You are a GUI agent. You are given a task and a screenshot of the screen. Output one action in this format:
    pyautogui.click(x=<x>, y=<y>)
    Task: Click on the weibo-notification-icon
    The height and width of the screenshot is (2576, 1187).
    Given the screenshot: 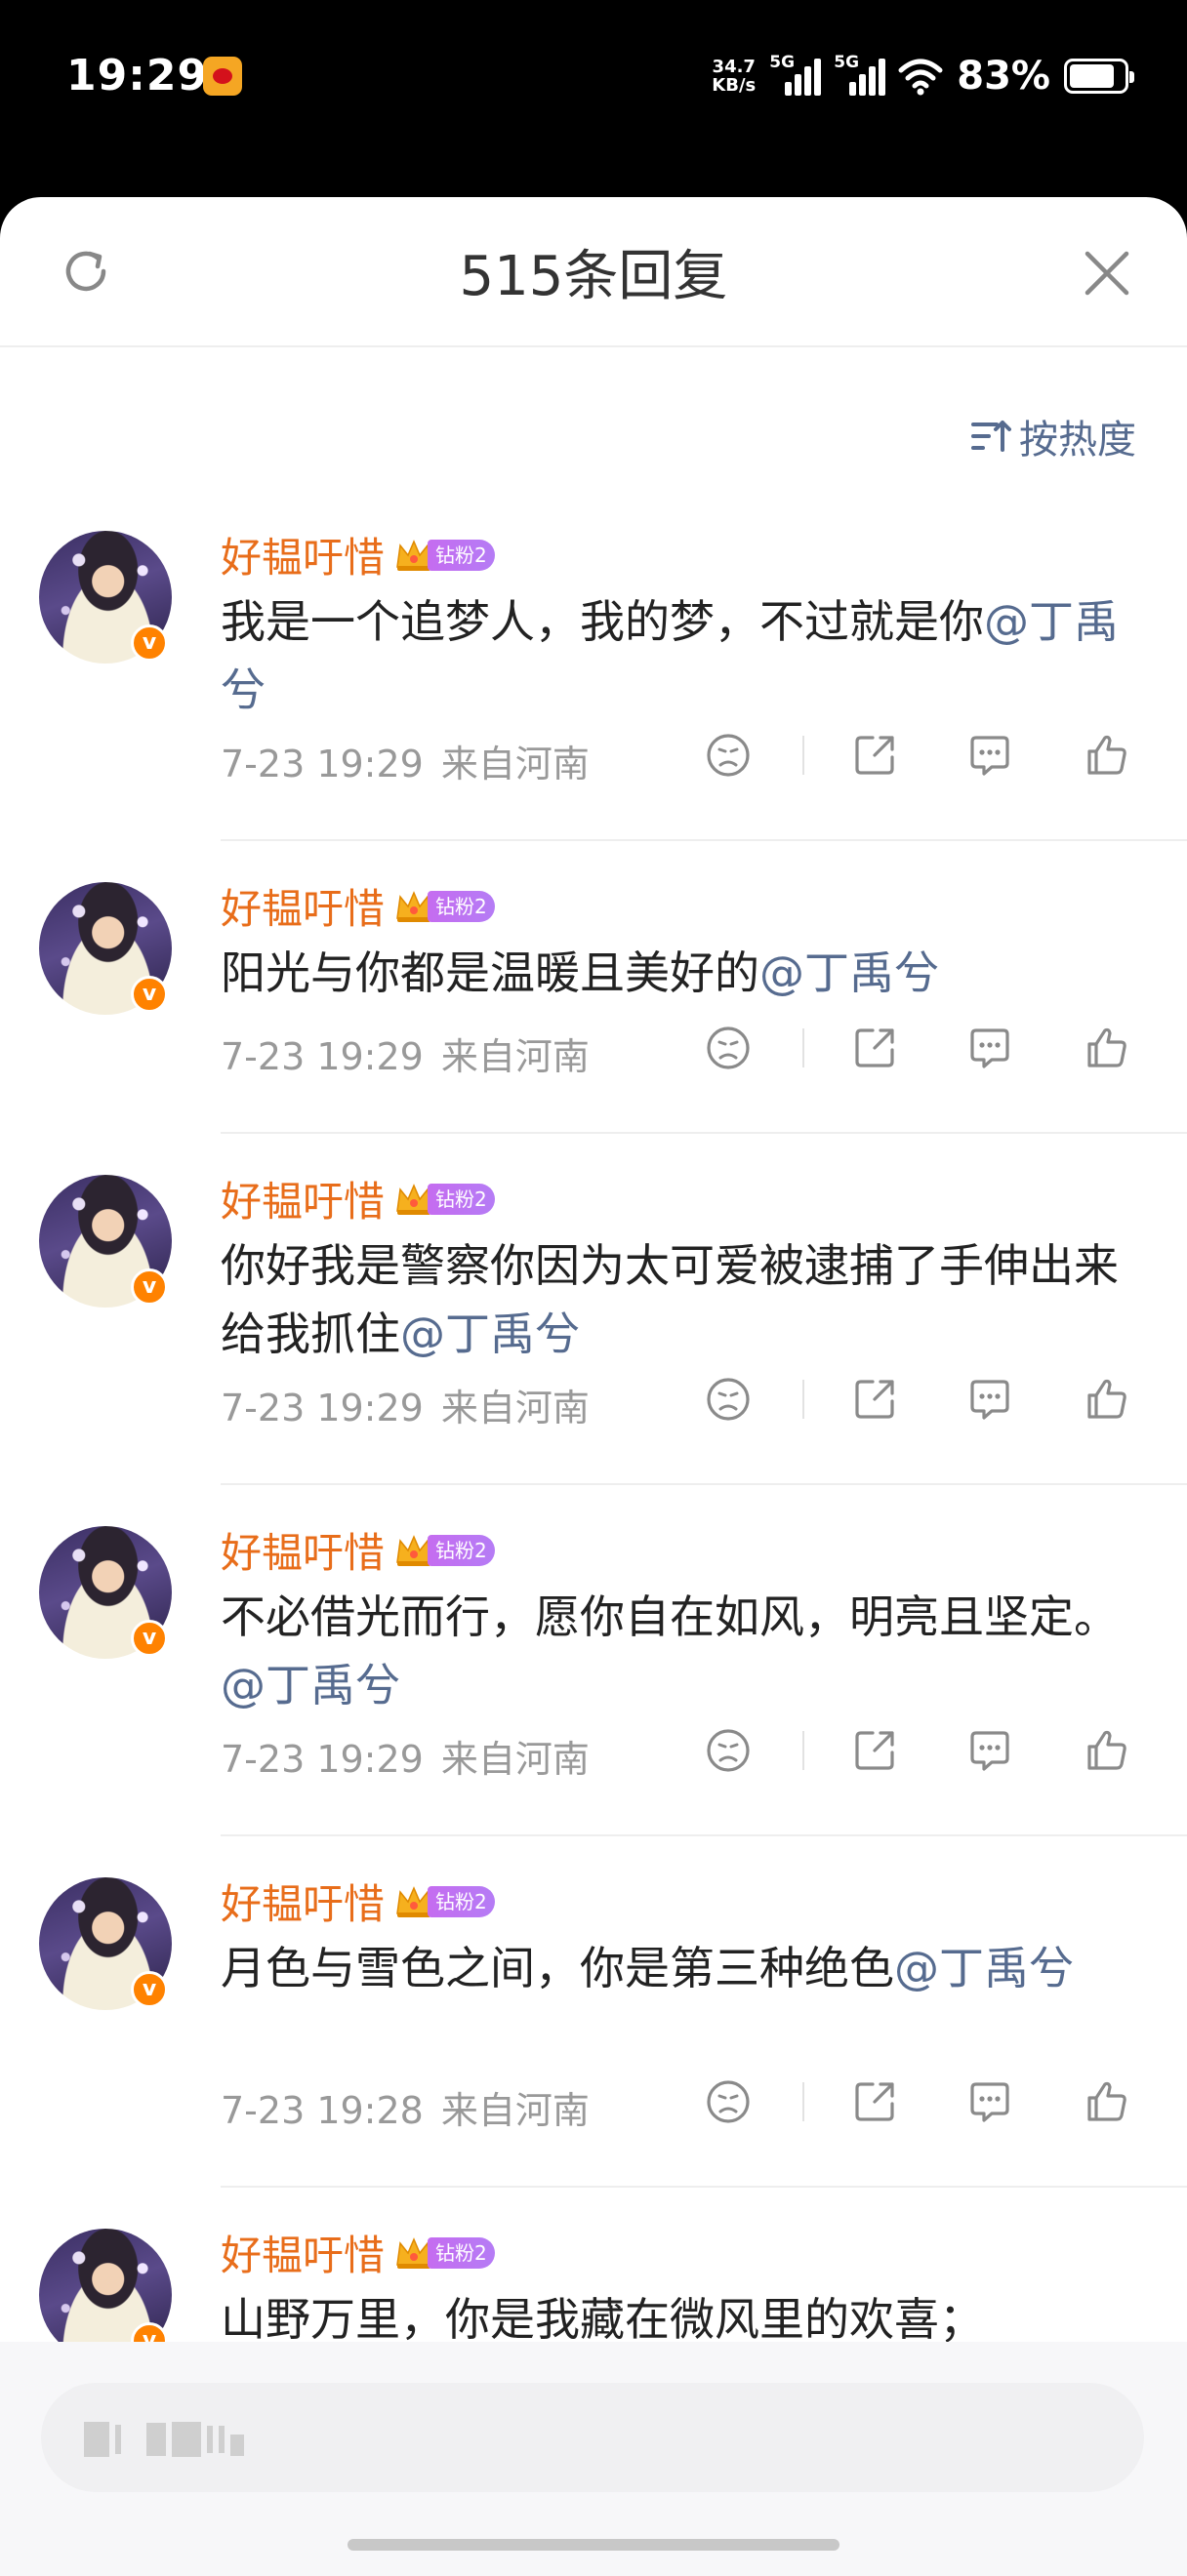 What is the action you would take?
    pyautogui.click(x=222, y=76)
    